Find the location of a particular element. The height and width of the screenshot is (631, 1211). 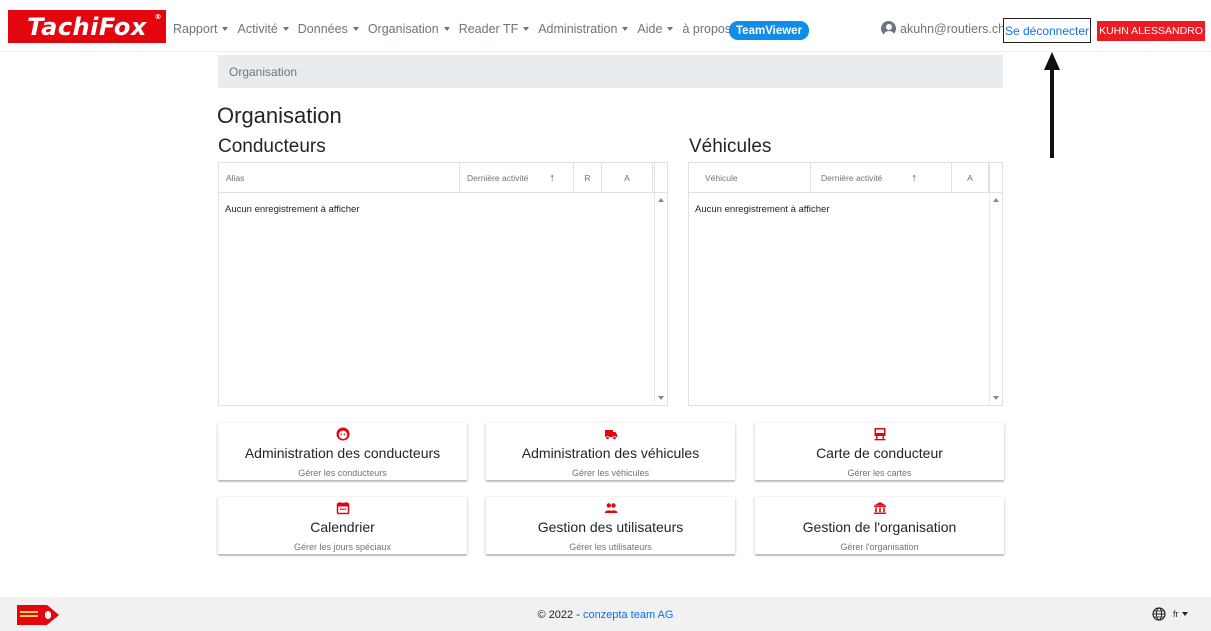

drivers-empty-message: Aucun enregistrement à afficher is located at coordinates (292, 209).